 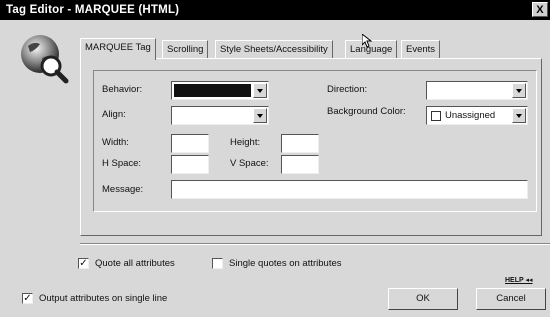 I want to click on tab-events: Events, so click(x=421, y=49).